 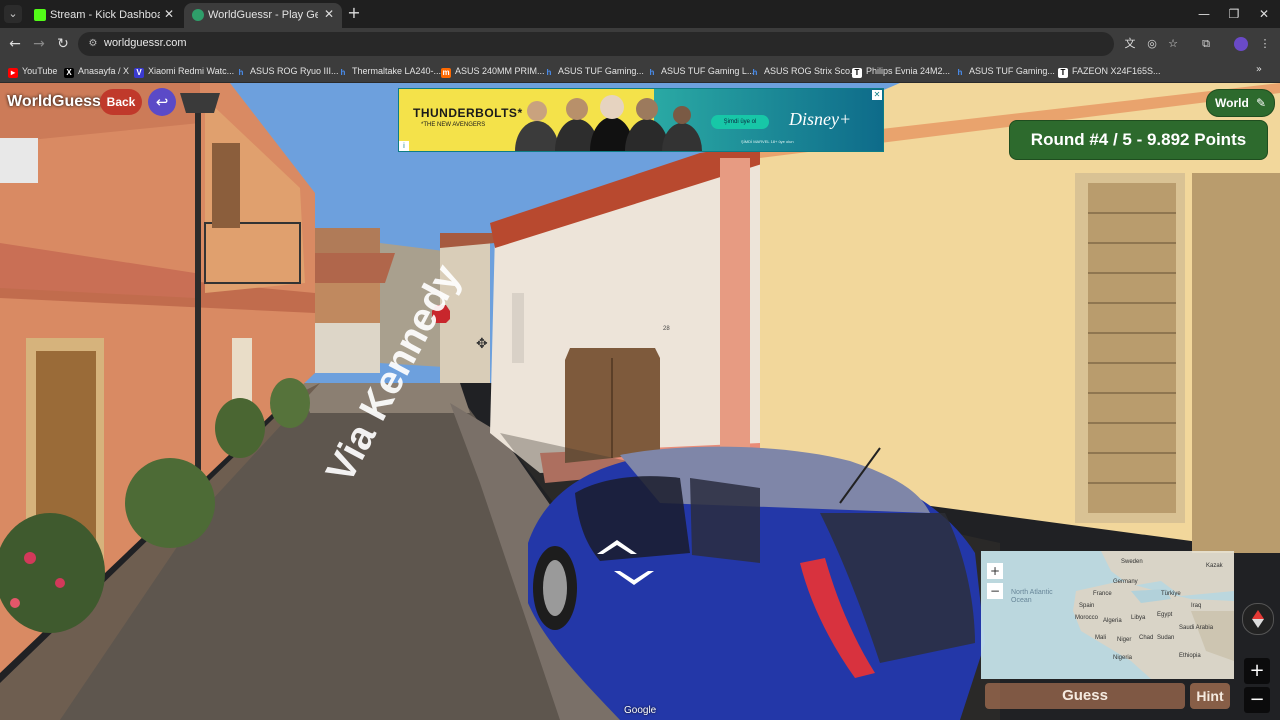 What do you see at coordinates (57, 101) in the screenshot?
I see `worldguessr-logo: WorldGuessr` at bounding box center [57, 101].